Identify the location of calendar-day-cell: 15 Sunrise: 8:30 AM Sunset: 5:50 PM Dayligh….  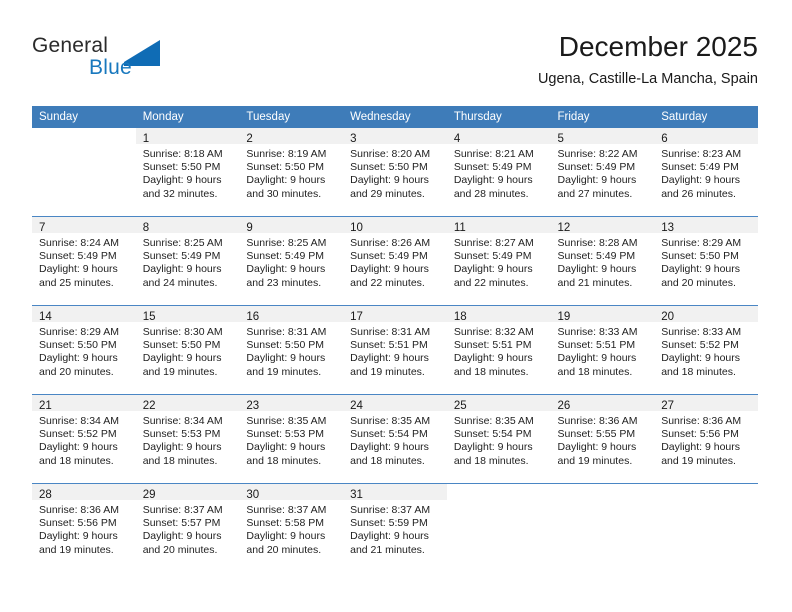
(187, 350).